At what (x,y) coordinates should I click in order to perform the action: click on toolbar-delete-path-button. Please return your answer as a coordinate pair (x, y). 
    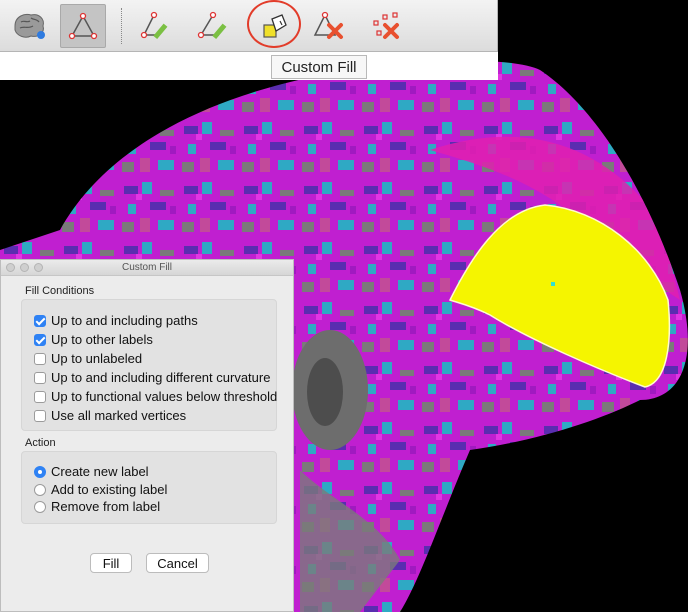
    Looking at the image, I should click on (328, 26).